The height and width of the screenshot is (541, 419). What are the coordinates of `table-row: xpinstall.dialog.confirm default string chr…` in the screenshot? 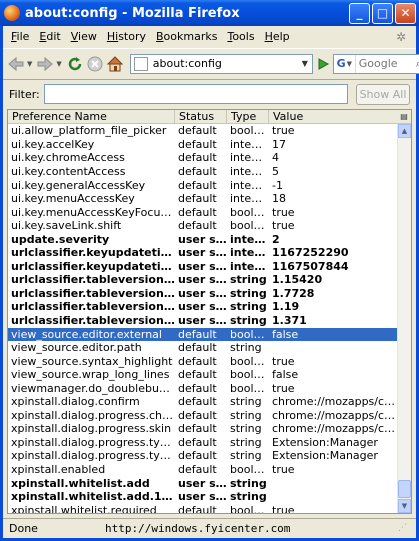 It's located at (202, 402).